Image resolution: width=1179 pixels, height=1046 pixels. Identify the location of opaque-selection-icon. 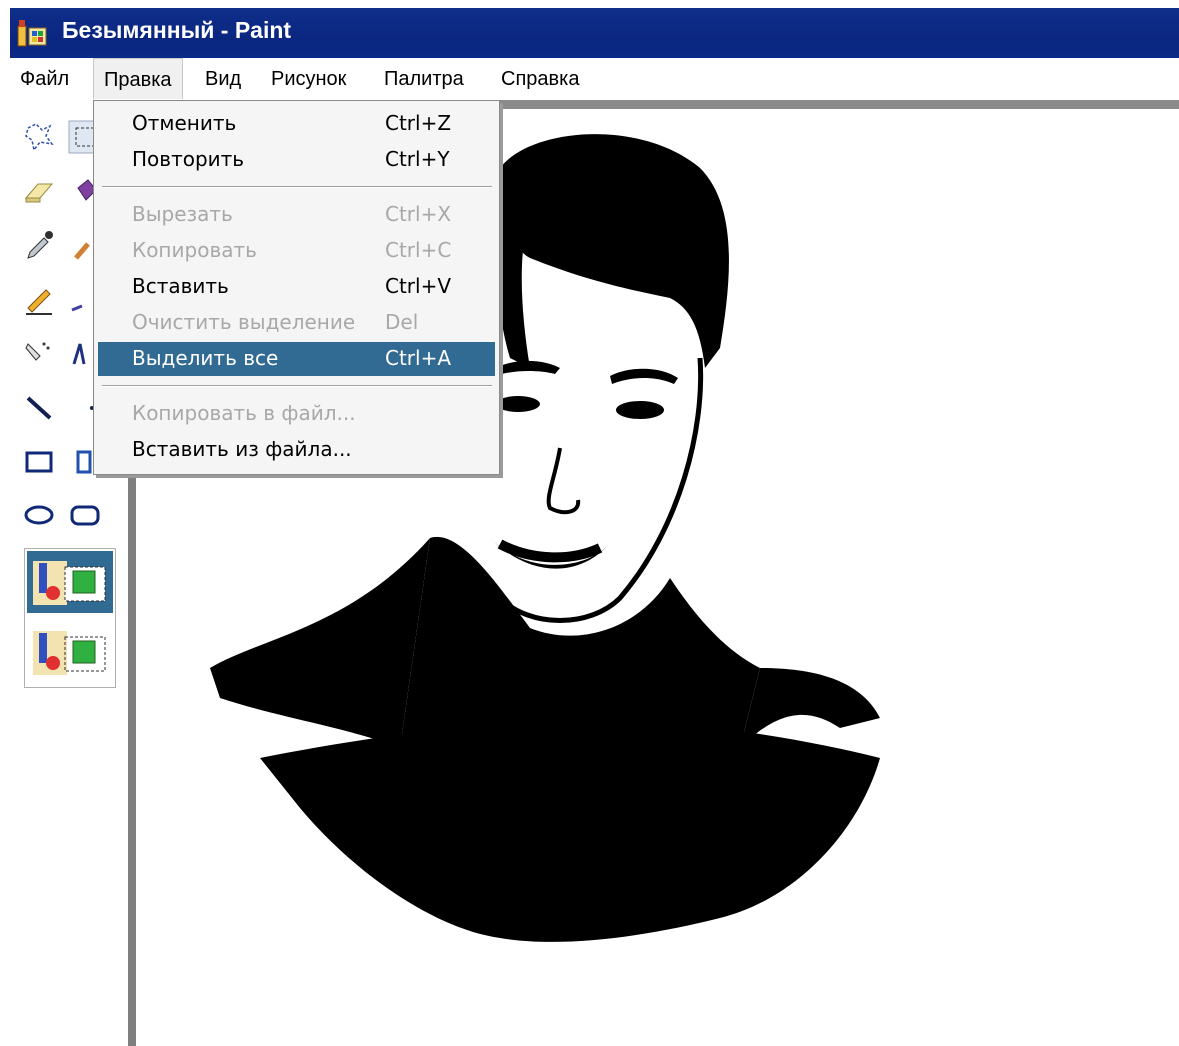
(70, 582).